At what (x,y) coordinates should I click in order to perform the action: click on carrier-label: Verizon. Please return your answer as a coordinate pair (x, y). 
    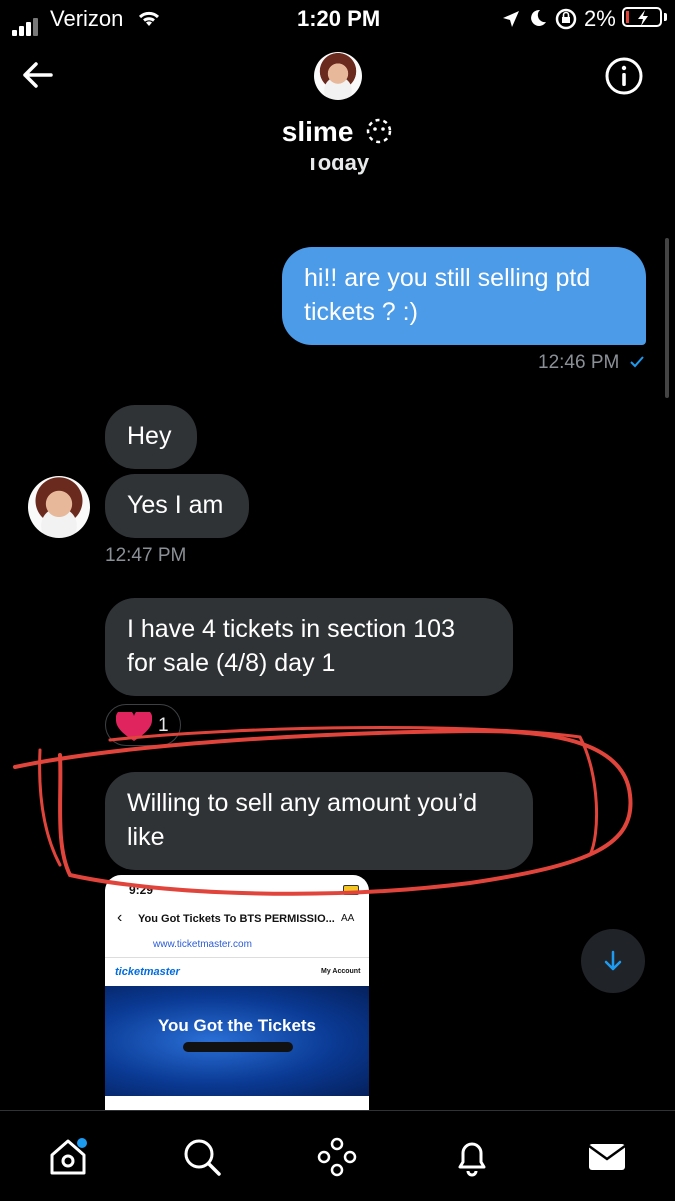
    Looking at the image, I should click on (87, 18).